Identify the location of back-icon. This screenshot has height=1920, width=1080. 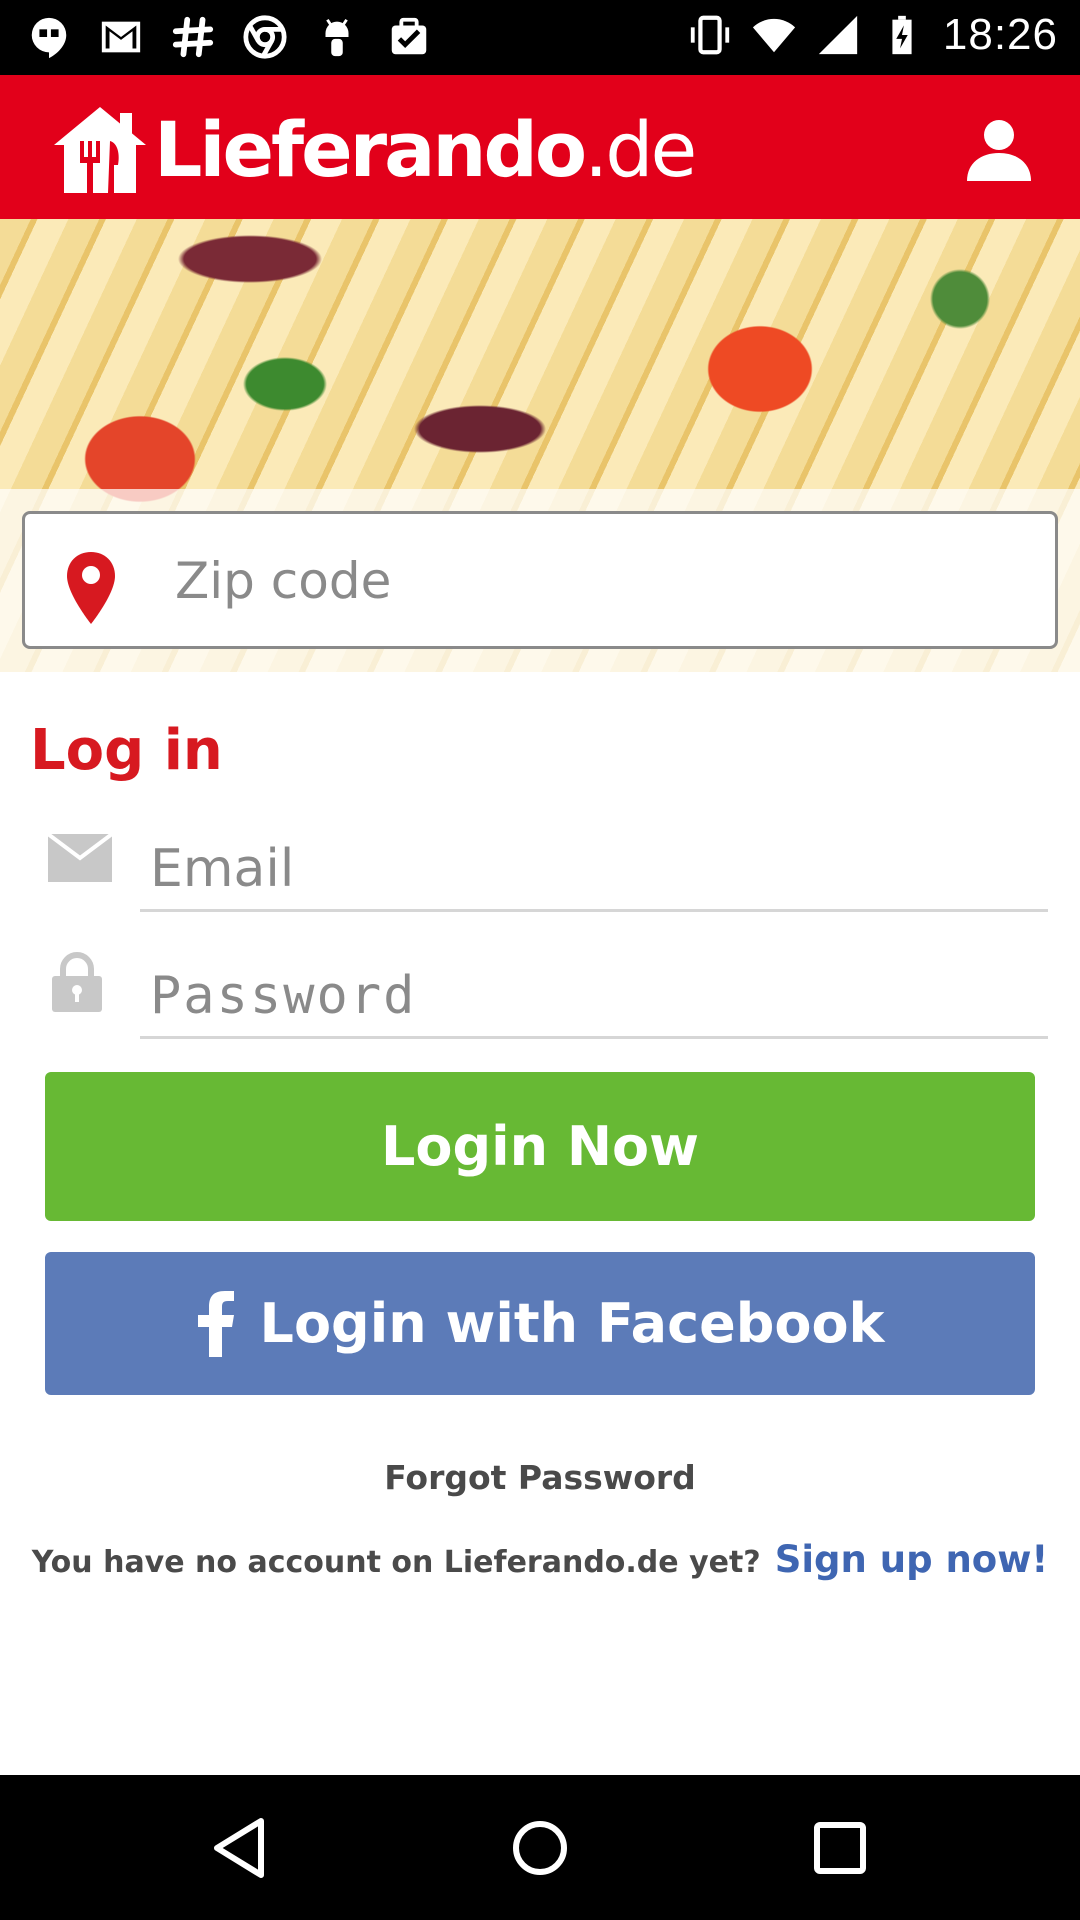
(240, 1848).